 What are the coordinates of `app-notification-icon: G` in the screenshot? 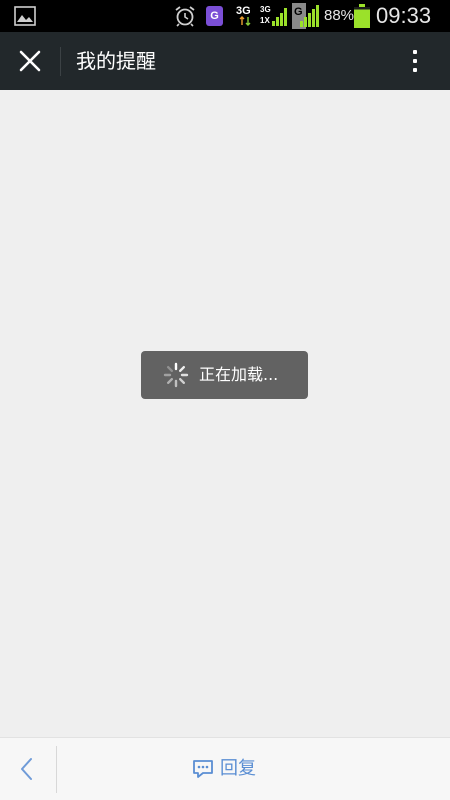 It's located at (214, 16).